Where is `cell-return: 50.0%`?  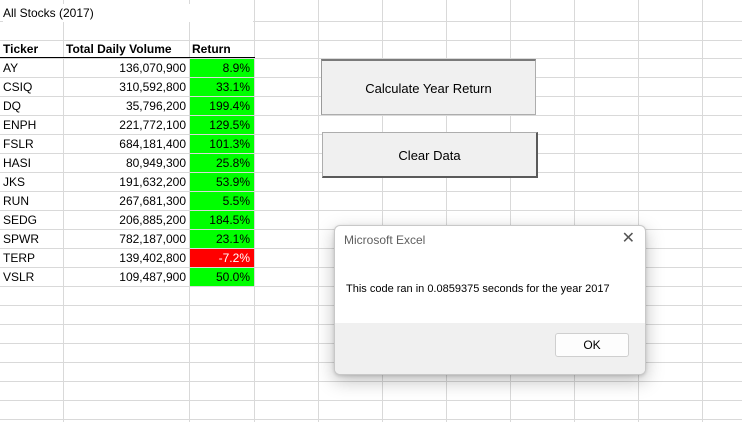
cell-return: 50.0% is located at coordinates (222, 277).